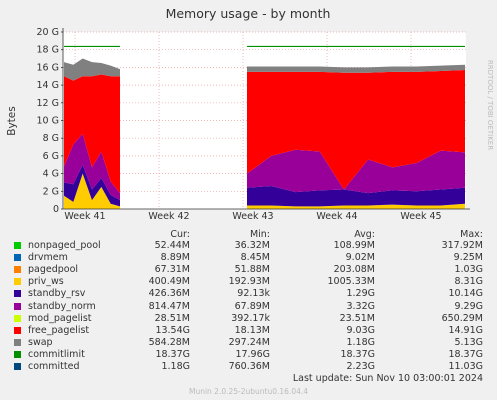 The image size is (497, 400). I want to click on legend-row-standby-rsv: standby_rsv 426.36M 92.13k 1.29G 10.14G, so click(254, 294).